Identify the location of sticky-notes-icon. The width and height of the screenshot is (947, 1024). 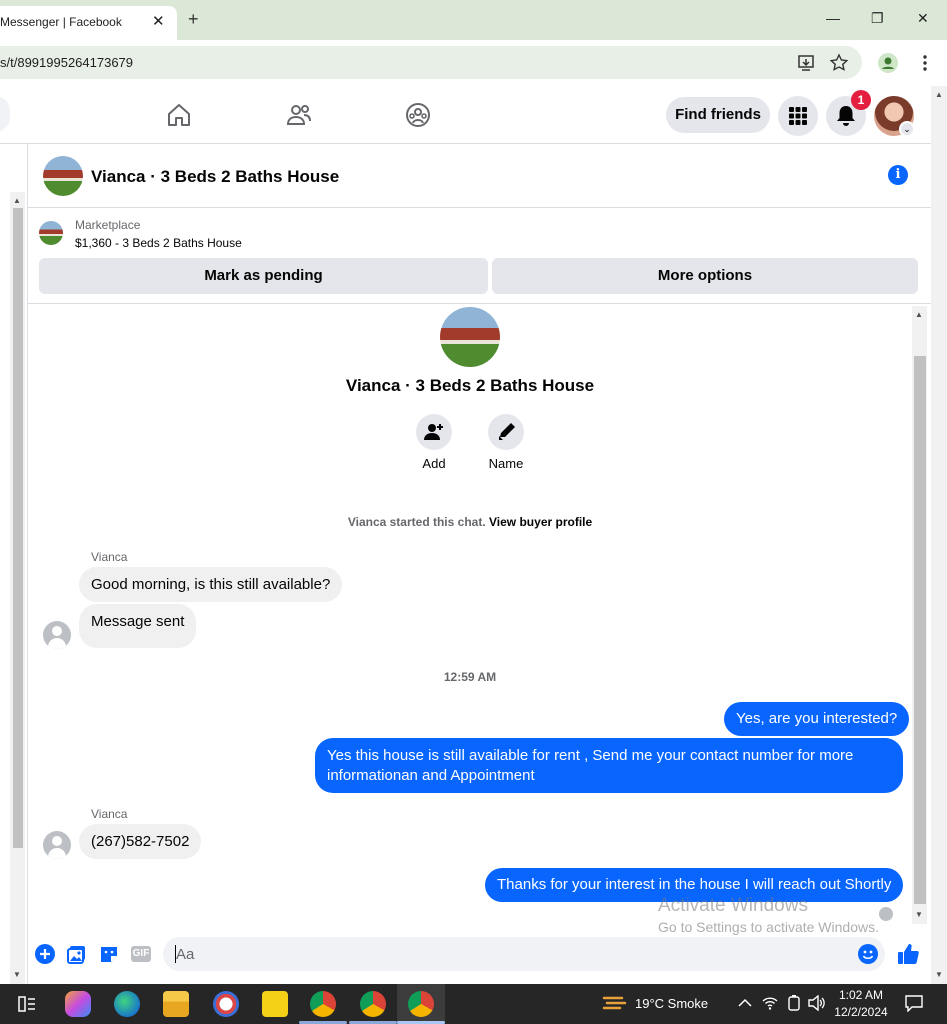
(275, 1004).